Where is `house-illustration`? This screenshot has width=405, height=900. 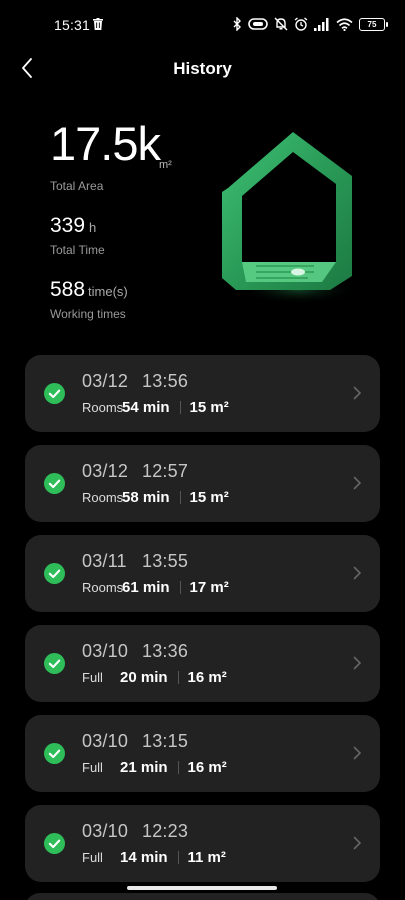
house-illustration is located at coordinates (290, 218).